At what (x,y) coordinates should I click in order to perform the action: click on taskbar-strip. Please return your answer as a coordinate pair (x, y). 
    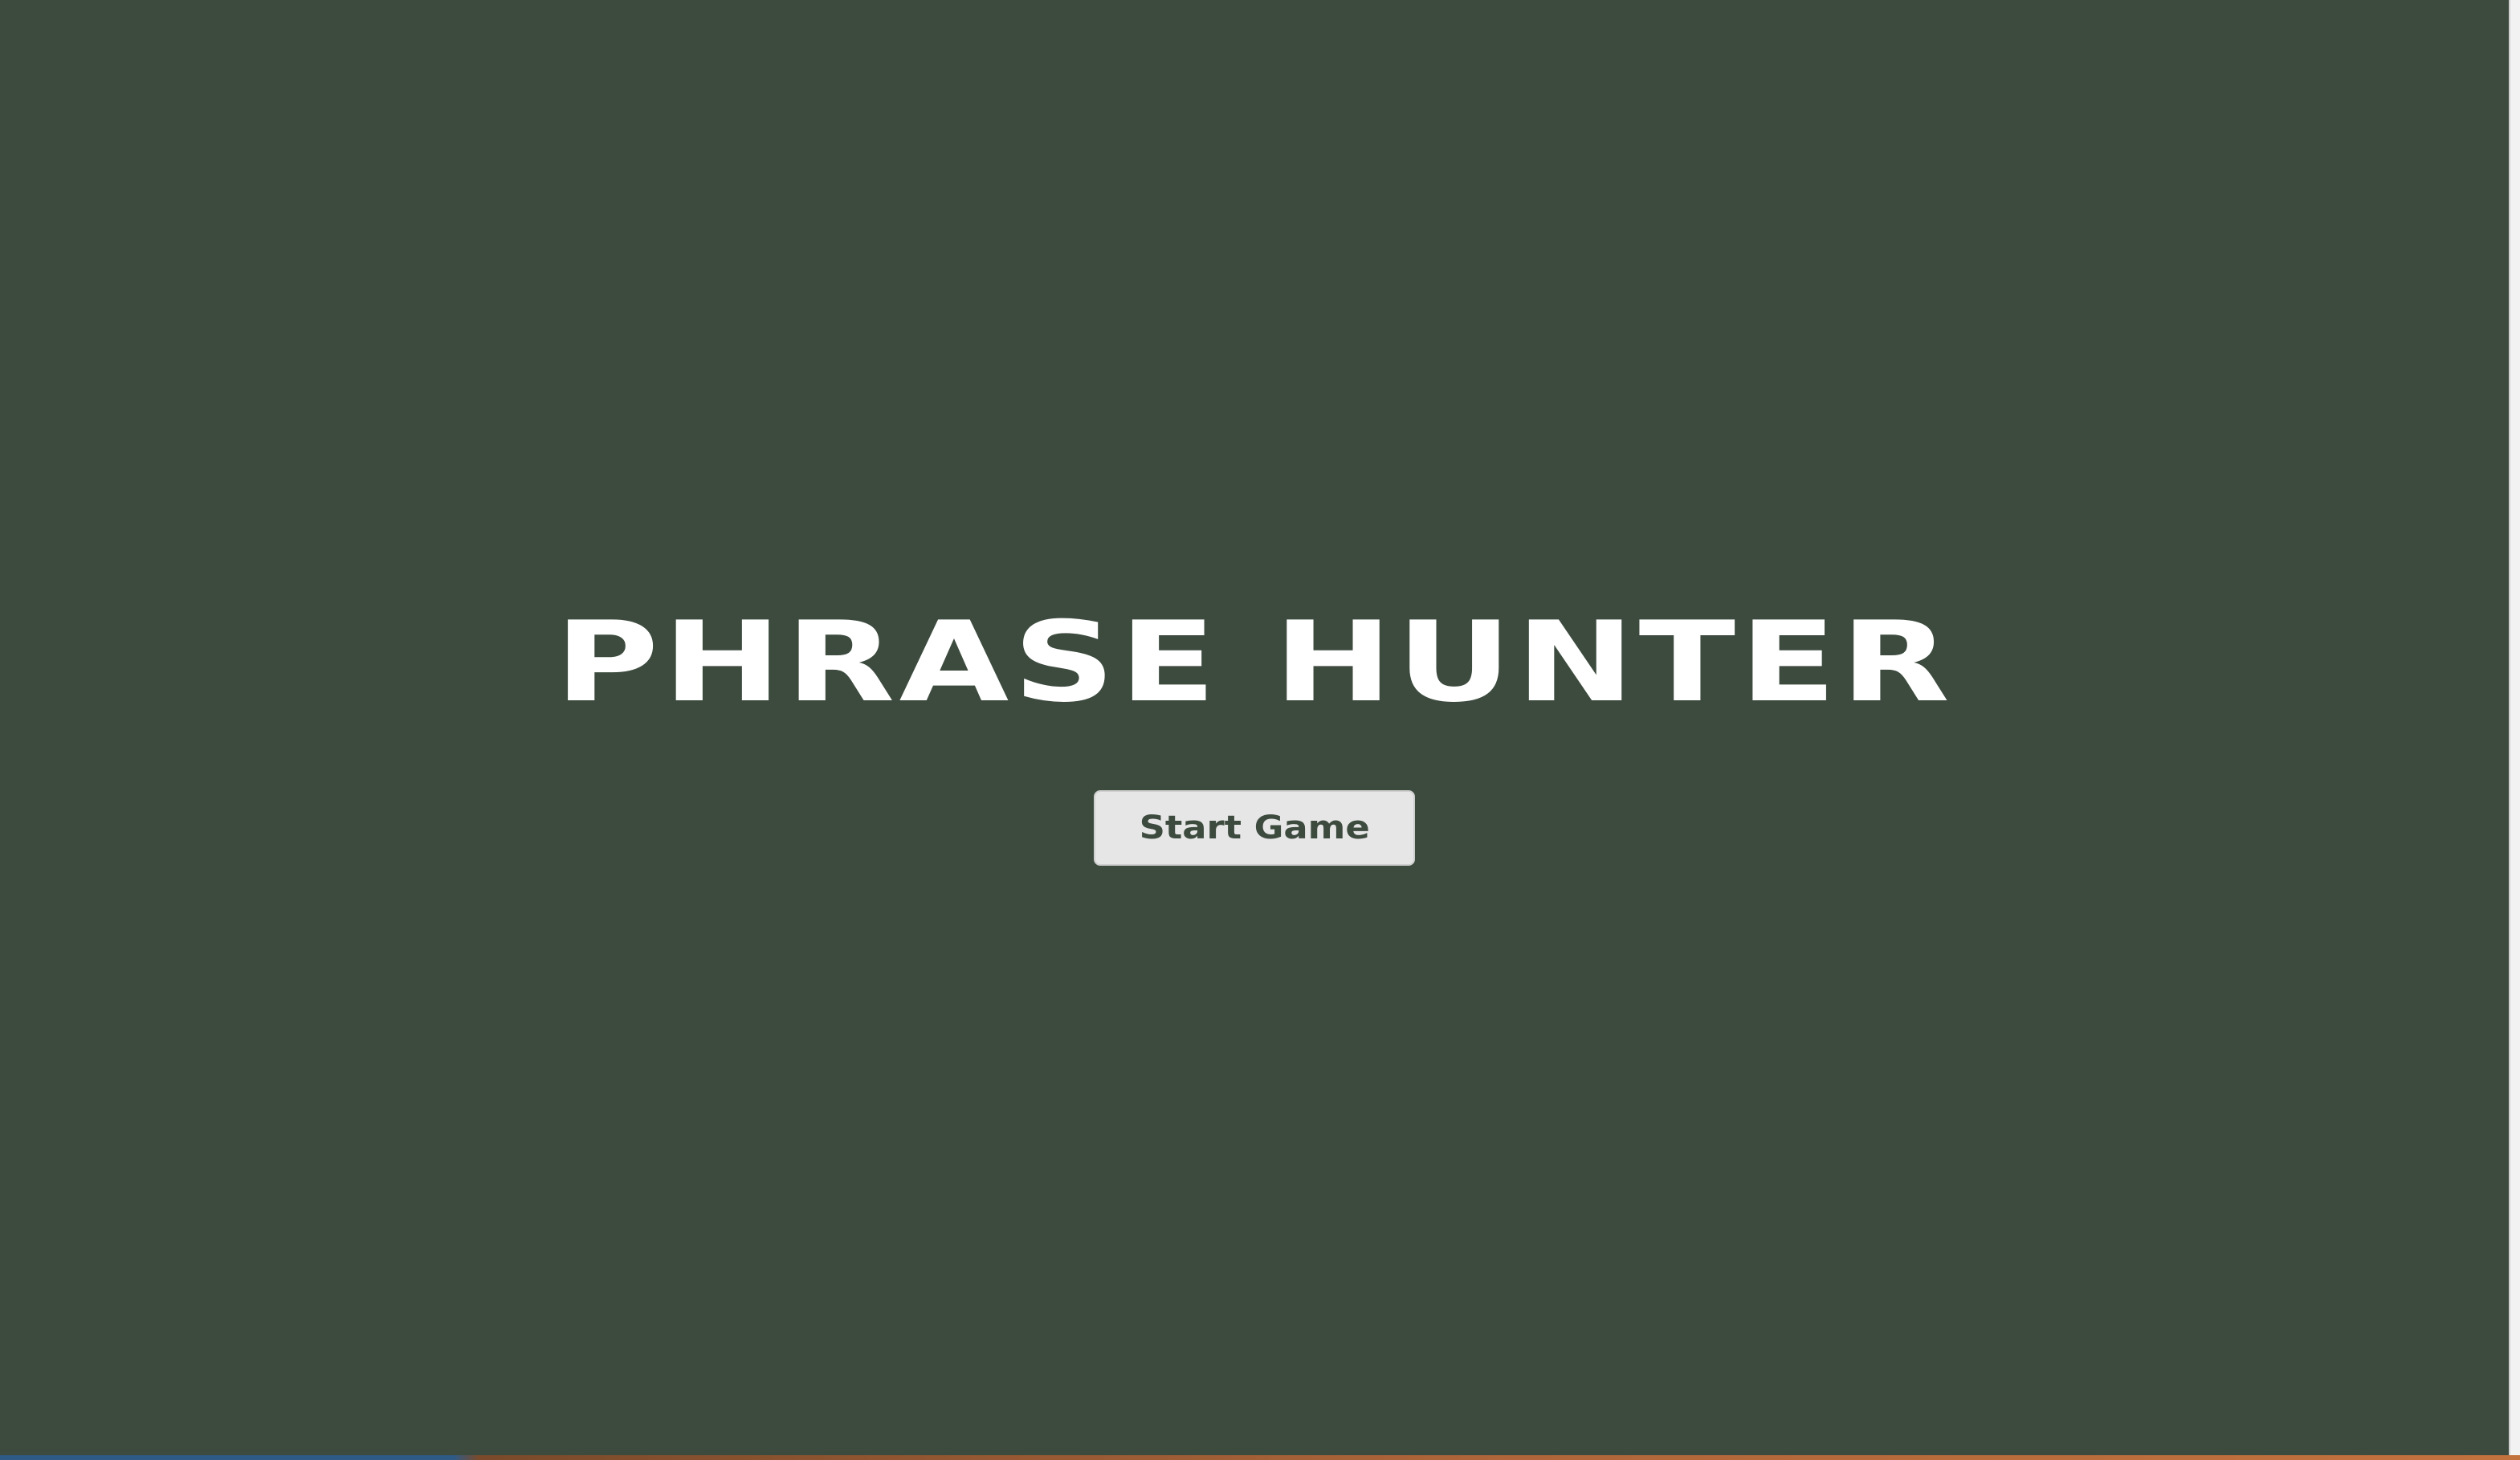
    Looking at the image, I should click on (1260, 1457).